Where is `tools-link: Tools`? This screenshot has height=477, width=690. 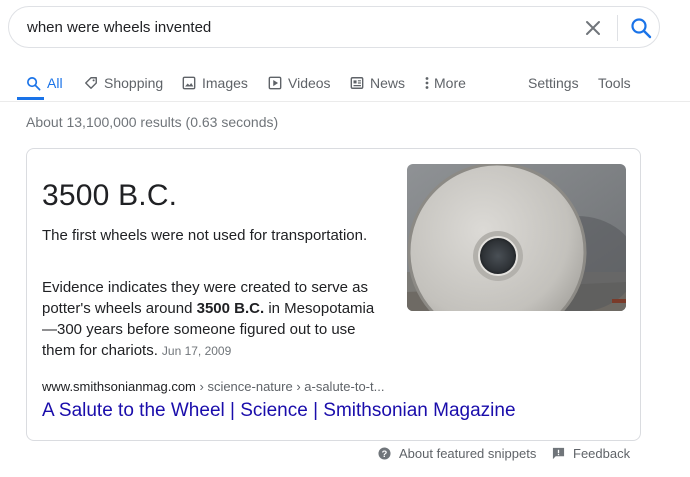 tools-link: Tools is located at coordinates (614, 83).